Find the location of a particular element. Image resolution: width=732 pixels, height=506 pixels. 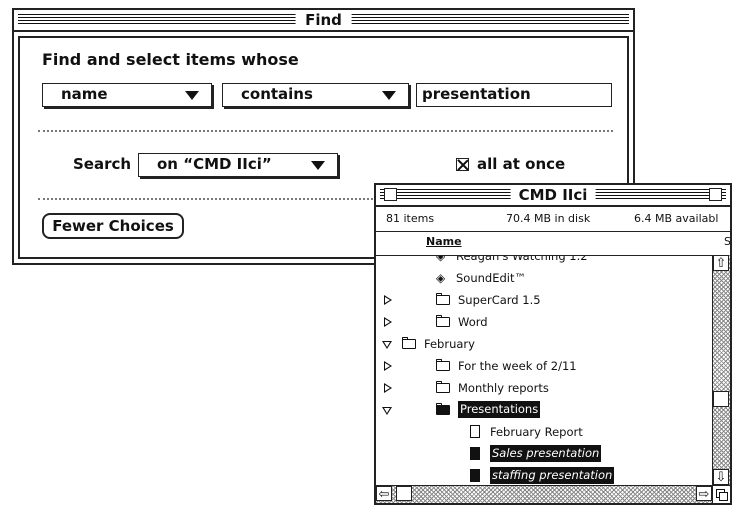

all-at-once-checkbox is located at coordinates (462, 164).